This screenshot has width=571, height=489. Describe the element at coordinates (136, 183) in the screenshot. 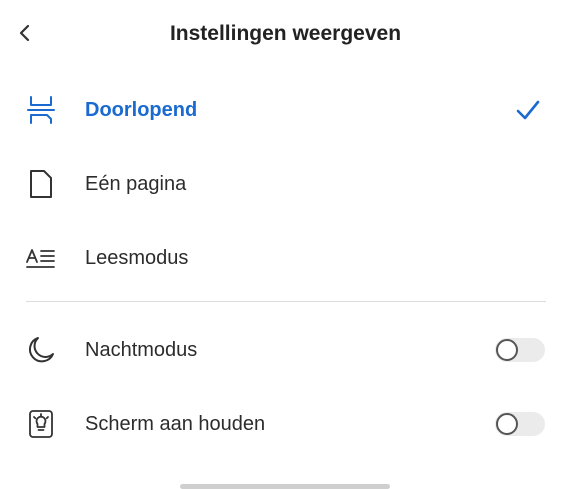

I see `option-label: Eén pagina` at that location.